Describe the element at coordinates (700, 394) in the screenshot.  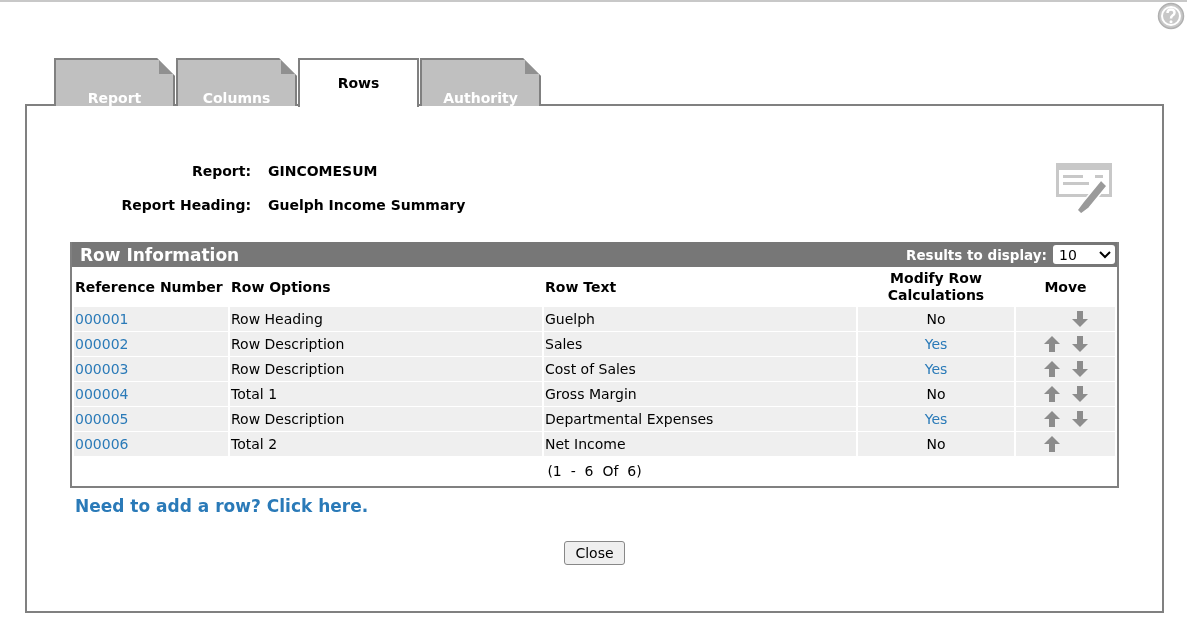
I see `table-cell: Gross Margin` at that location.